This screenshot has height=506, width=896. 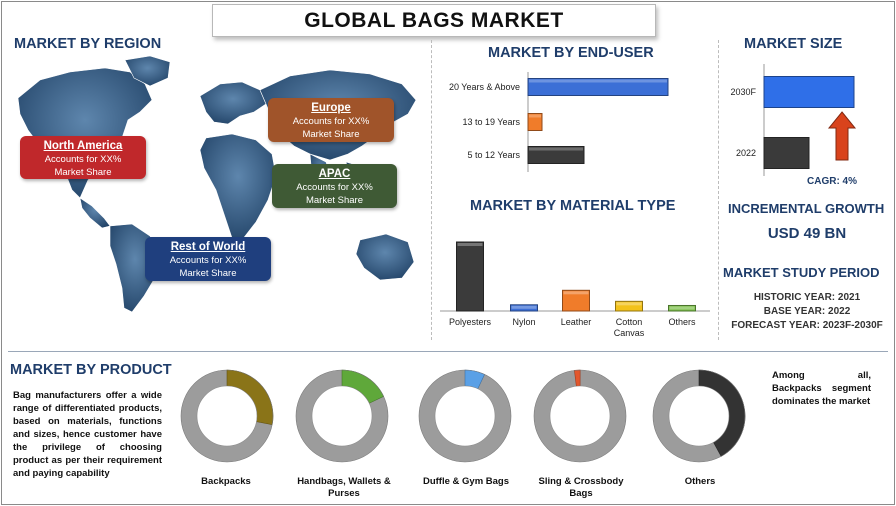 I want to click on donut-label-sling: Sling & Crossbody Bags, so click(x=581, y=487).